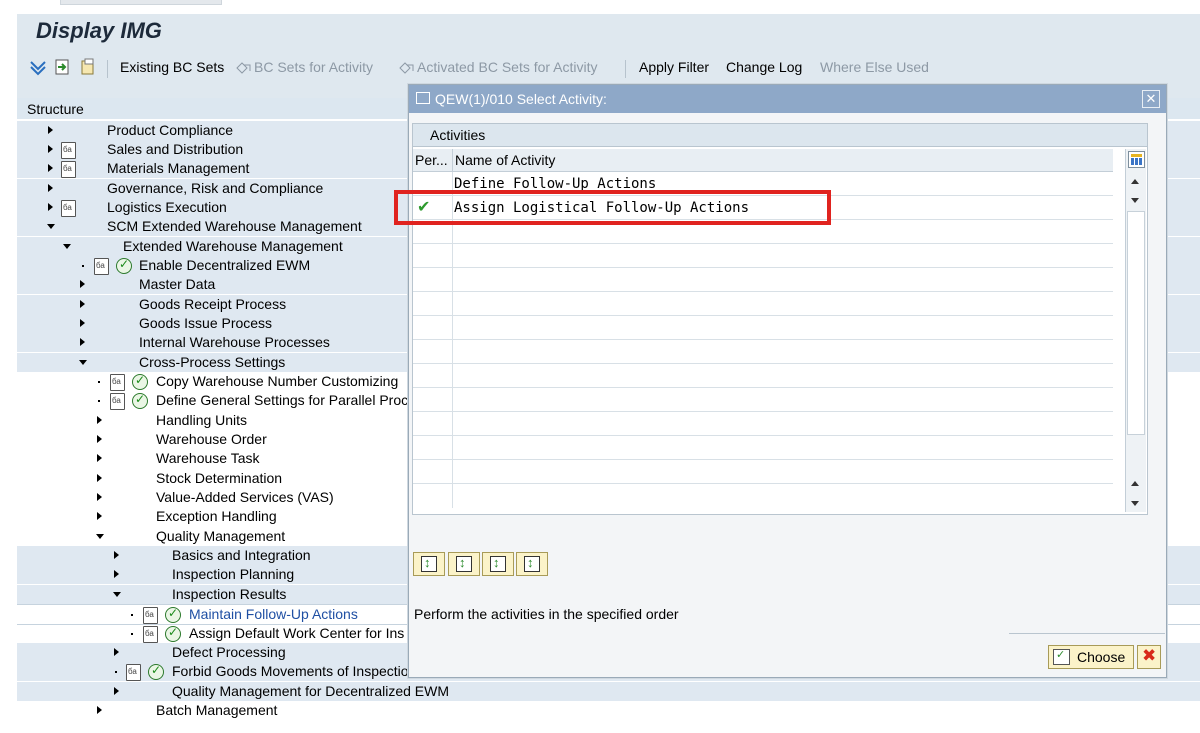 This screenshot has width=1200, height=733. What do you see at coordinates (220, 536) in the screenshot?
I see `tree-node-label: Quality Management` at bounding box center [220, 536].